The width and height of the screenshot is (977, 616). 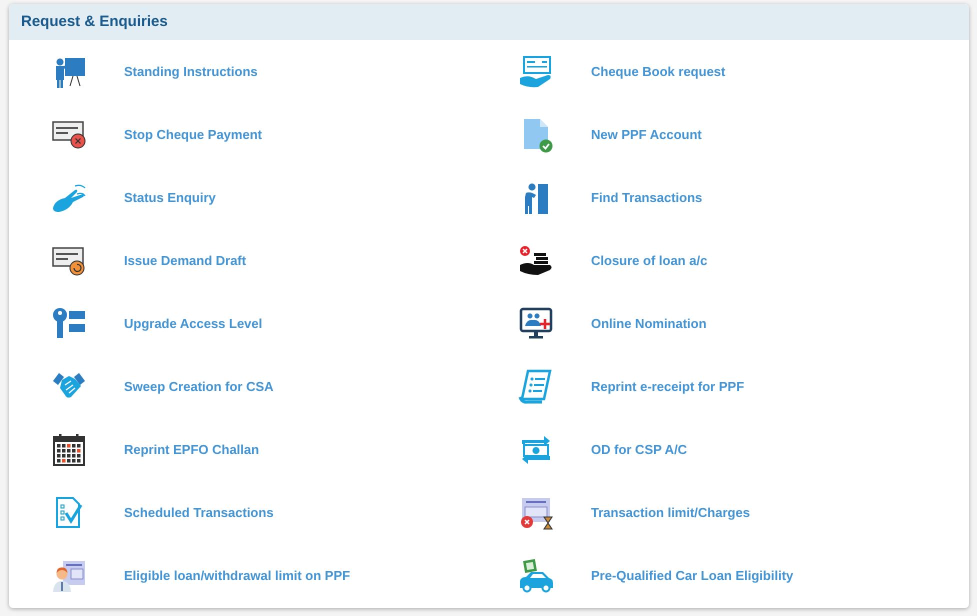 I want to click on service-link: Pre-Qualified Car Loan Eligibility, so click(x=692, y=576).